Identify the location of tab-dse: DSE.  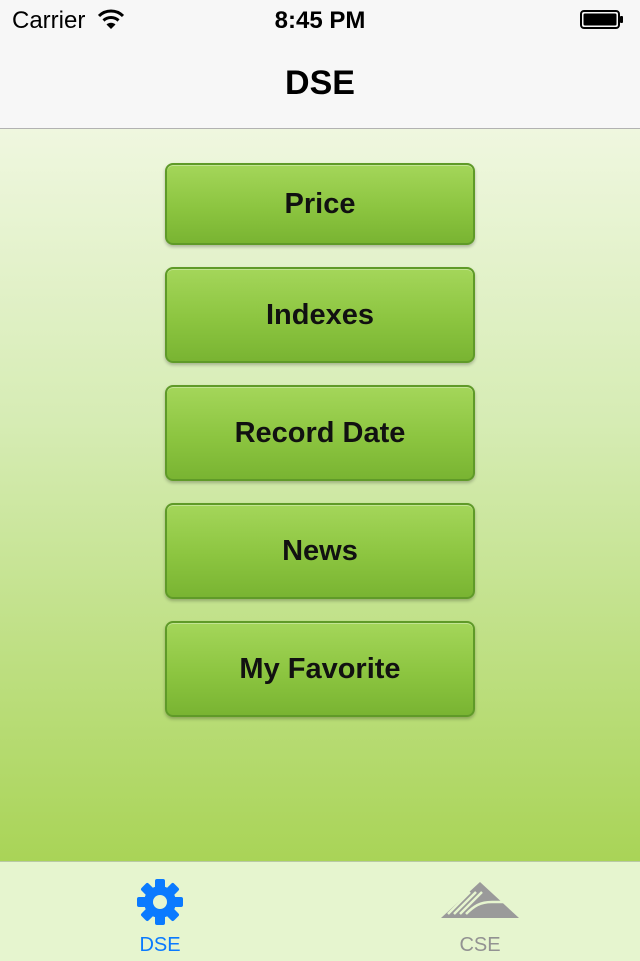
(160, 911).